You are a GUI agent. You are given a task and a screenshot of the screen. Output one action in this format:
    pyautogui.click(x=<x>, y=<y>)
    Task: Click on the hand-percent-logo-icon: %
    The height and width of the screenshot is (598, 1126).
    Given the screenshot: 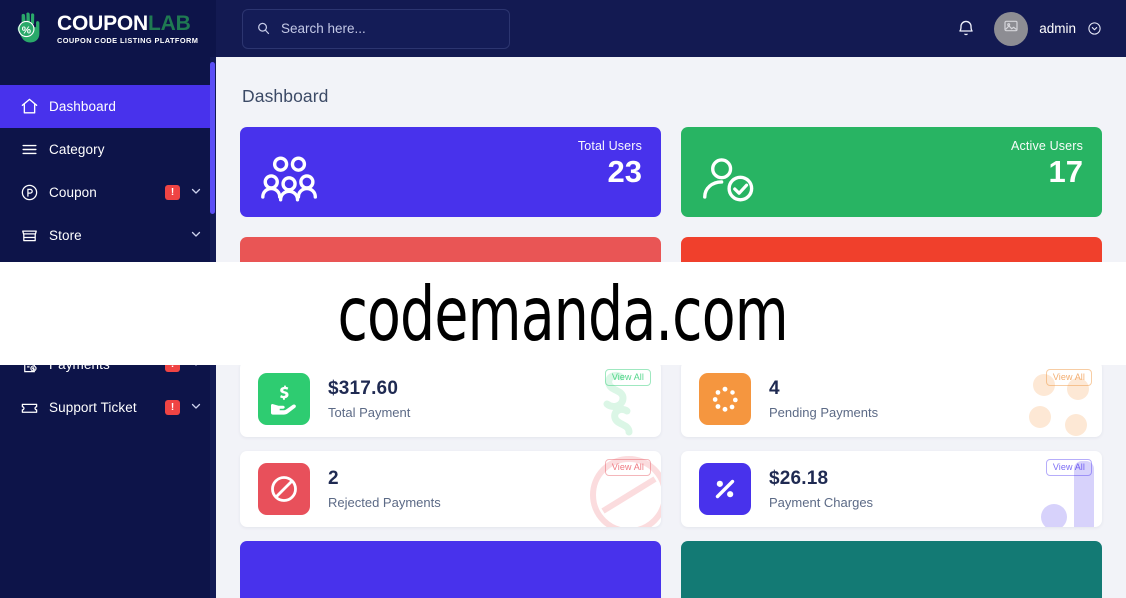 What is the action you would take?
    pyautogui.click(x=33, y=29)
    